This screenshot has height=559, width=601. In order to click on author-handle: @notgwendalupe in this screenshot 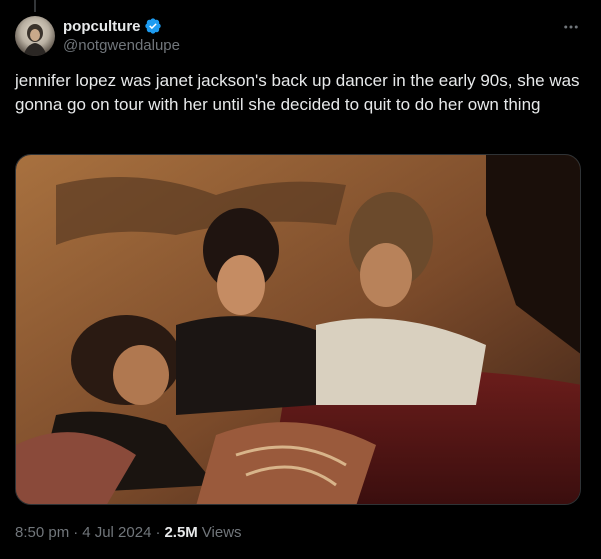, I will do `click(121, 45)`.